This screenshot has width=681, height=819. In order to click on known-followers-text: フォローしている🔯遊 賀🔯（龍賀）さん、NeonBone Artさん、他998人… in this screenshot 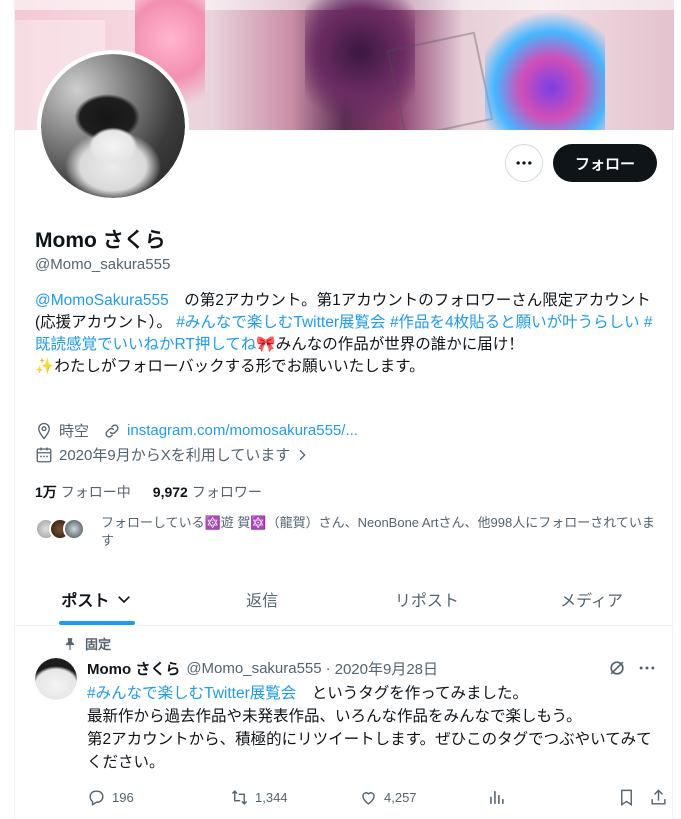, I will do `click(378, 531)`.